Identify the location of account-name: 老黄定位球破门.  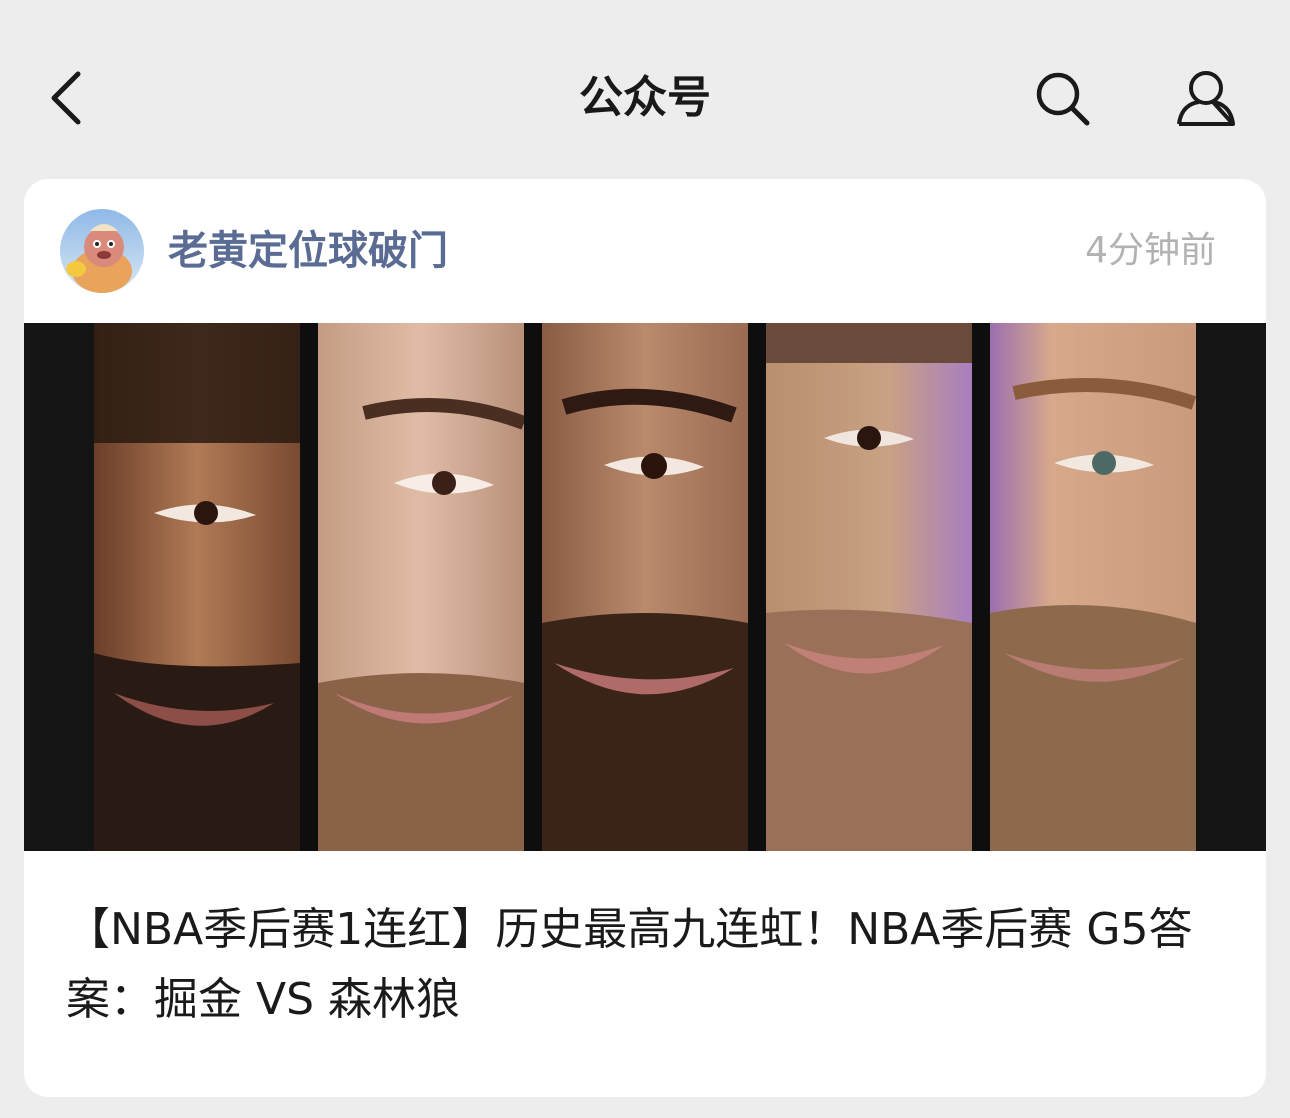
(308, 251).